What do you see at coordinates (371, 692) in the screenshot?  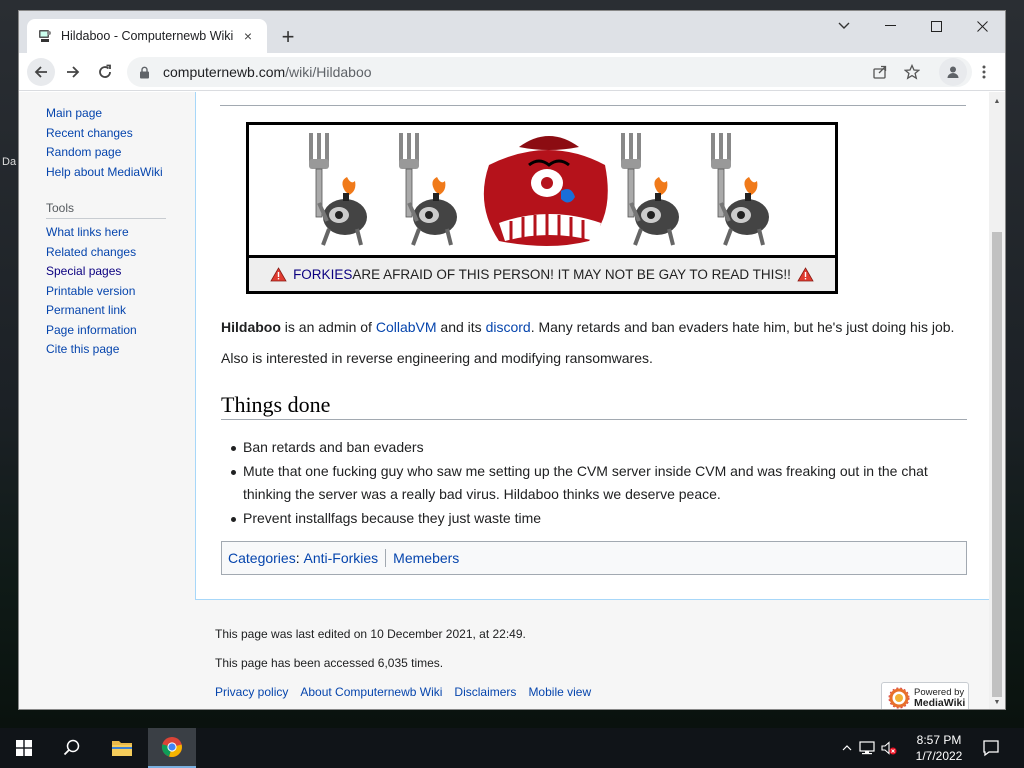 I see `about-link: About Computernewb Wiki` at bounding box center [371, 692].